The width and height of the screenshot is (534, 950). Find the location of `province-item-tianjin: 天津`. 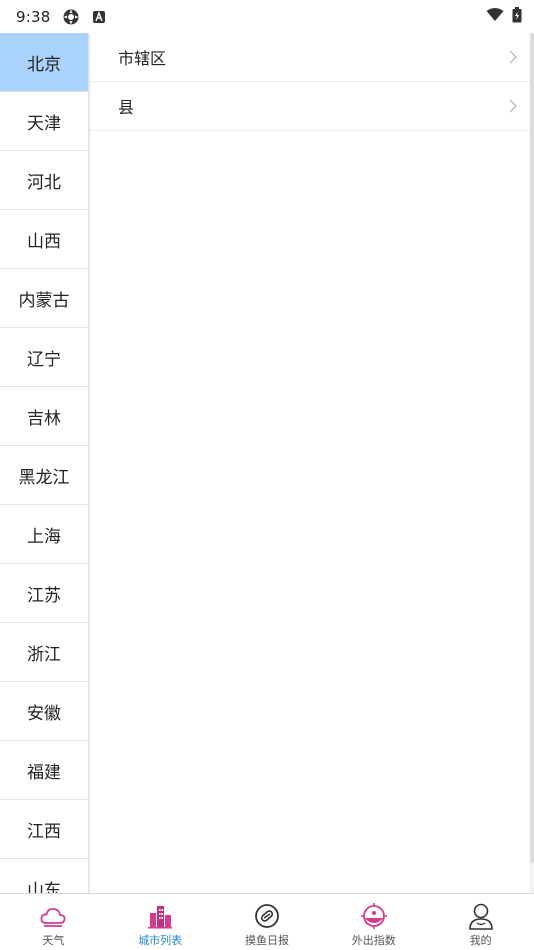

province-item-tianjin: 天津 is located at coordinates (44, 121).